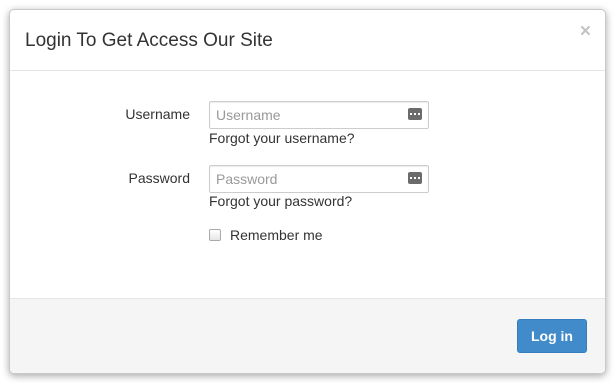  What do you see at coordinates (276, 235) in the screenshot?
I see `remember-me-label: Remember me` at bounding box center [276, 235].